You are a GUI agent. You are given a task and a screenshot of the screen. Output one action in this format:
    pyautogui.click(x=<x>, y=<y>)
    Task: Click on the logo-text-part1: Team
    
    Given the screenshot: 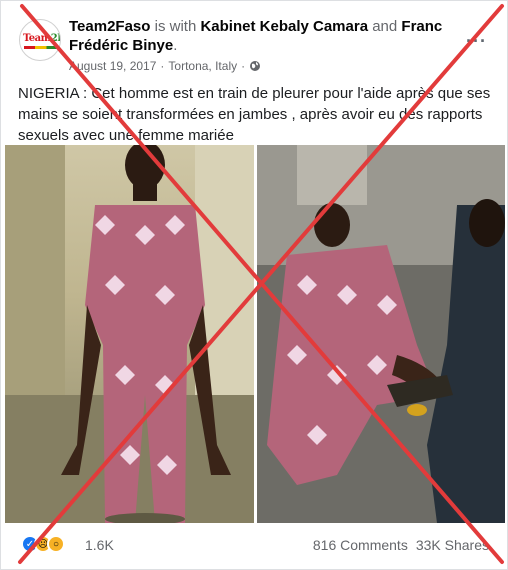 What is the action you would take?
    pyautogui.click(x=37, y=38)
    